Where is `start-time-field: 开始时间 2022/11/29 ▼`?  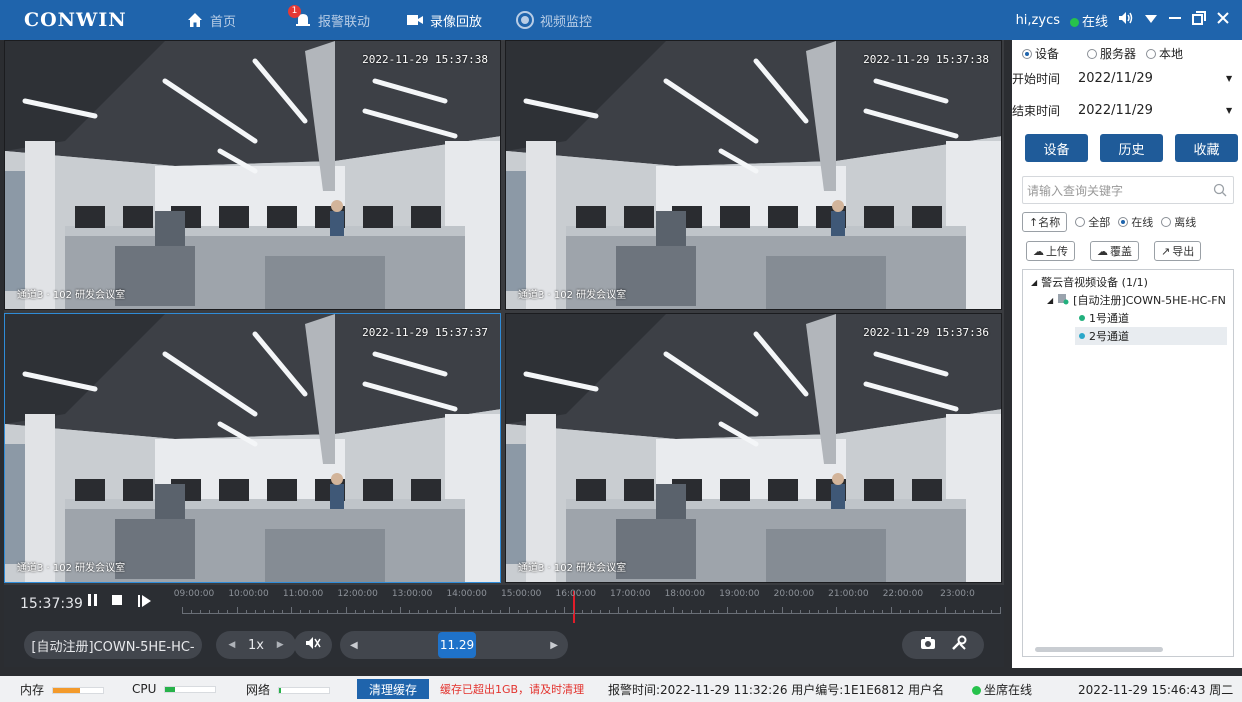
start-time-field: 开始时间 2022/11/29 ▼ is located at coordinates (1127, 78).